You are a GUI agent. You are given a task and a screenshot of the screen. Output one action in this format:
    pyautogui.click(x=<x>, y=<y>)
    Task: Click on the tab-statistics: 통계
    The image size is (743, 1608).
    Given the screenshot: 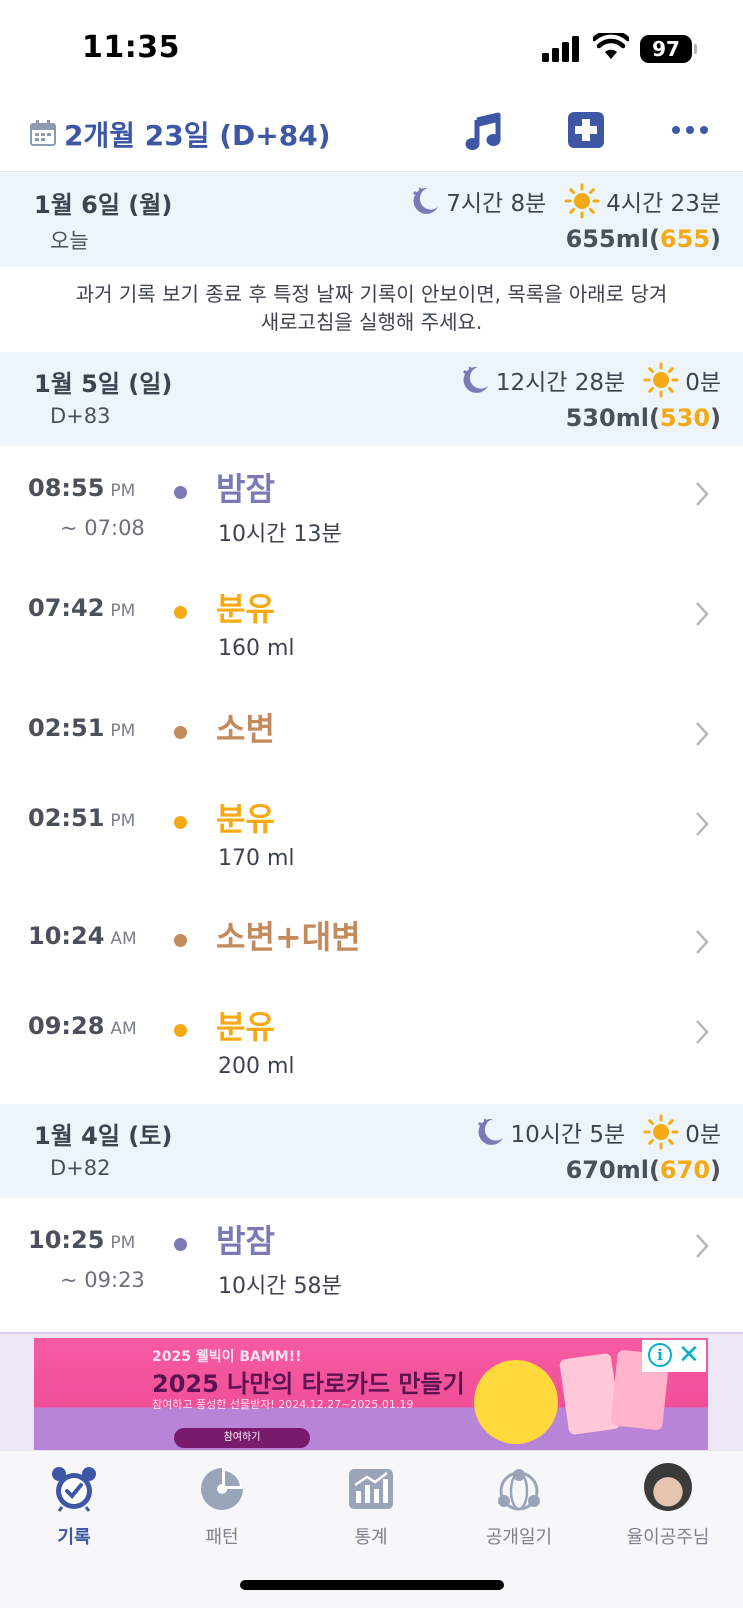 What is the action you would take?
    pyautogui.click(x=371, y=1506)
    